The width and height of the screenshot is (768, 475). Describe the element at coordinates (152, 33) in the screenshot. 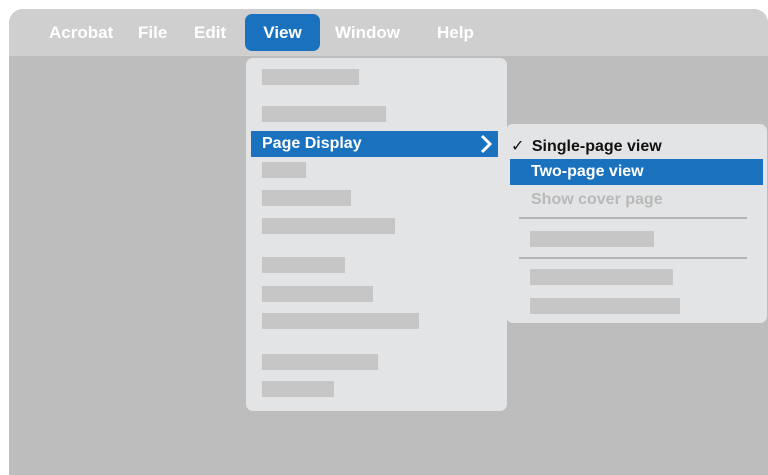

I see `menu-file: File` at that location.